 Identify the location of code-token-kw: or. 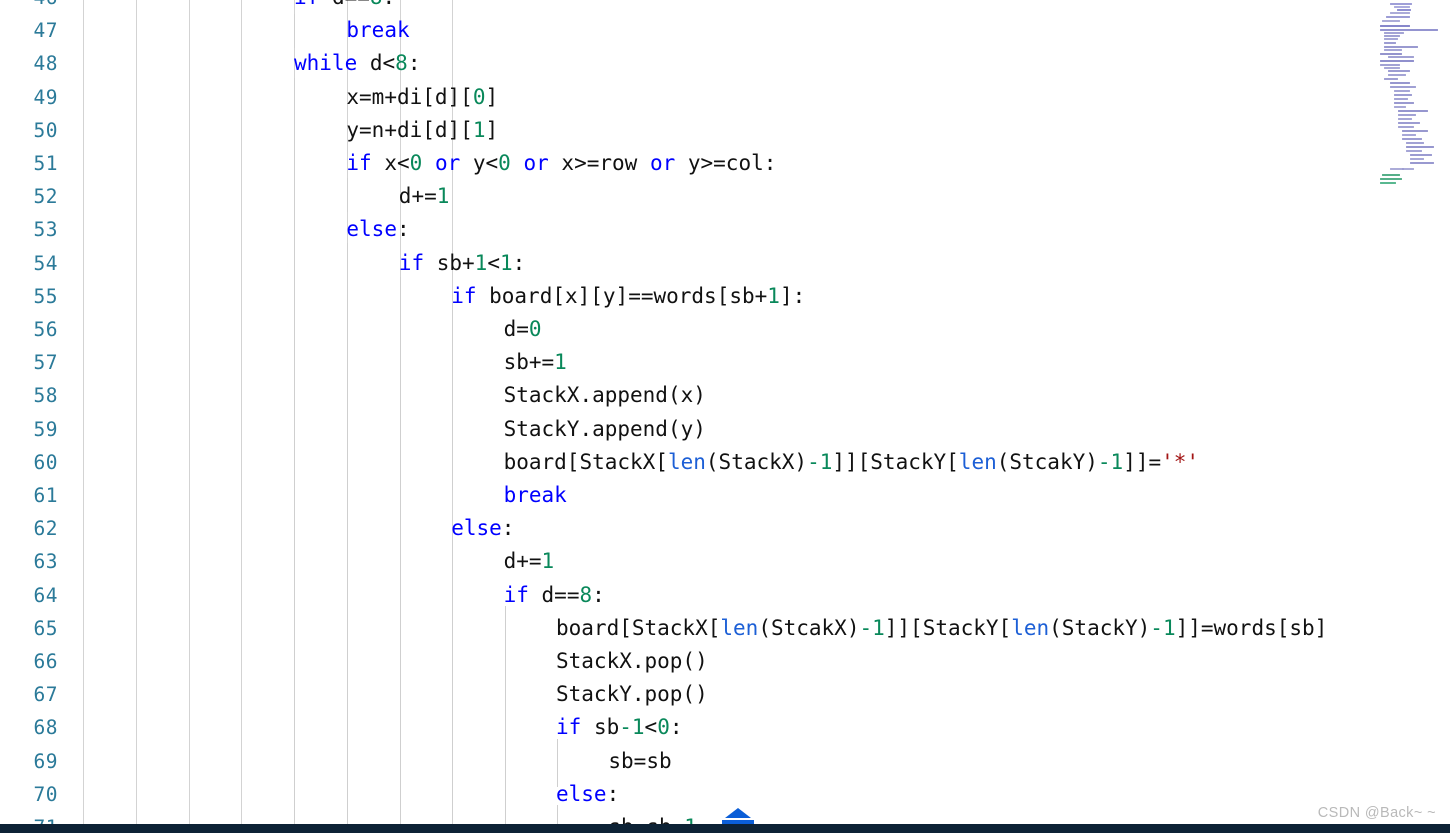
(447, 163).